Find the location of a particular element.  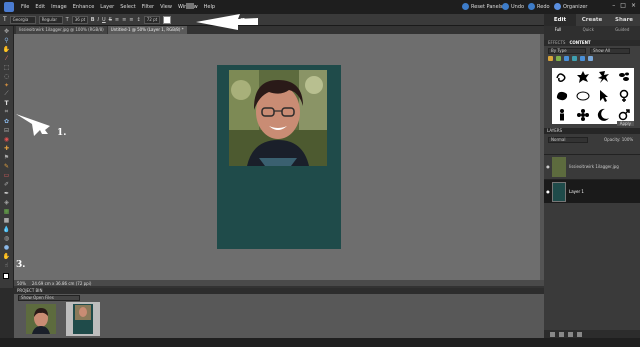

annotation-arrows is located at coordinates (137, 75).